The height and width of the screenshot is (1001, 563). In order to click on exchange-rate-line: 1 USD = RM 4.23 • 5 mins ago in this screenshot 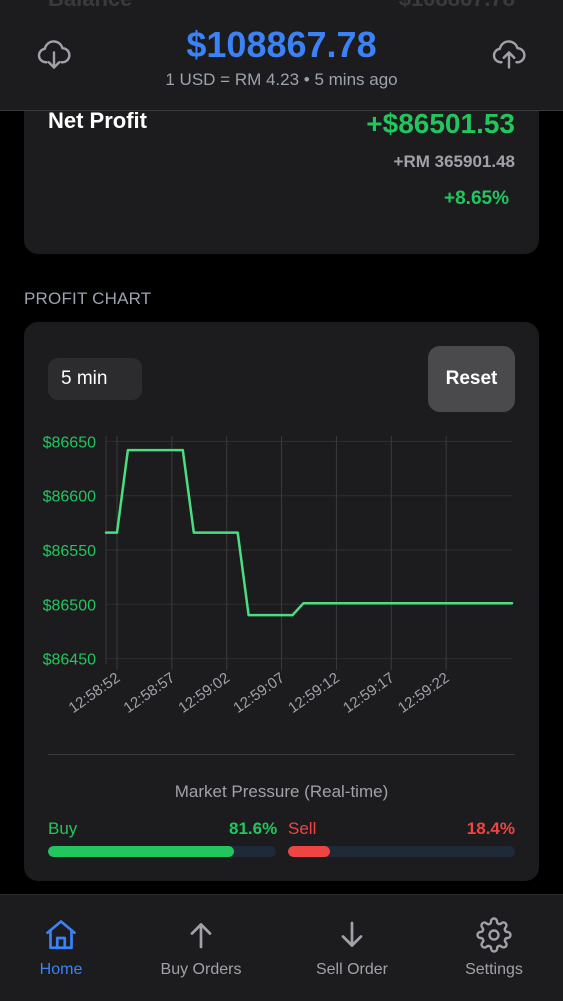, I will do `click(281, 79)`.